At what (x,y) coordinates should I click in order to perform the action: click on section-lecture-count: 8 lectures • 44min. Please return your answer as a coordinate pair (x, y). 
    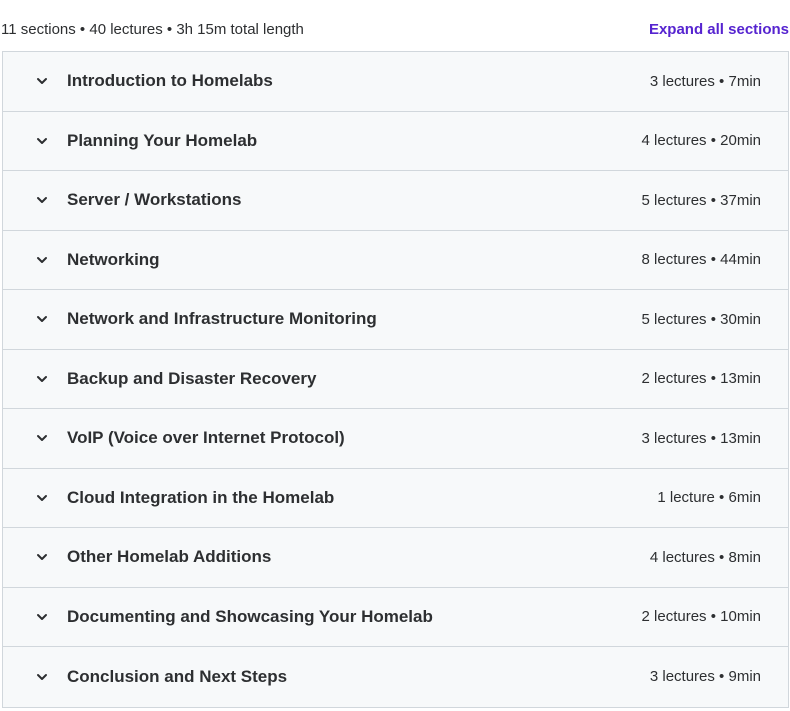
    Looking at the image, I should click on (701, 260).